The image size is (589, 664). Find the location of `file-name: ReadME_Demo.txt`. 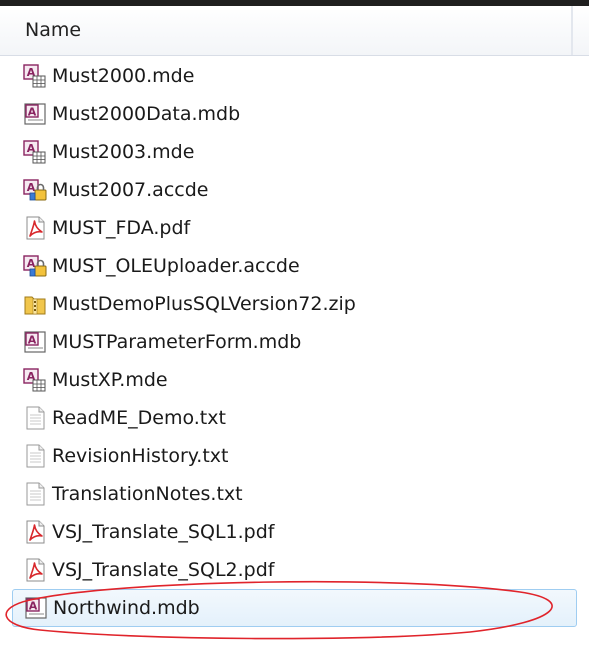

file-name: ReadME_Demo.txt is located at coordinates (139, 418).